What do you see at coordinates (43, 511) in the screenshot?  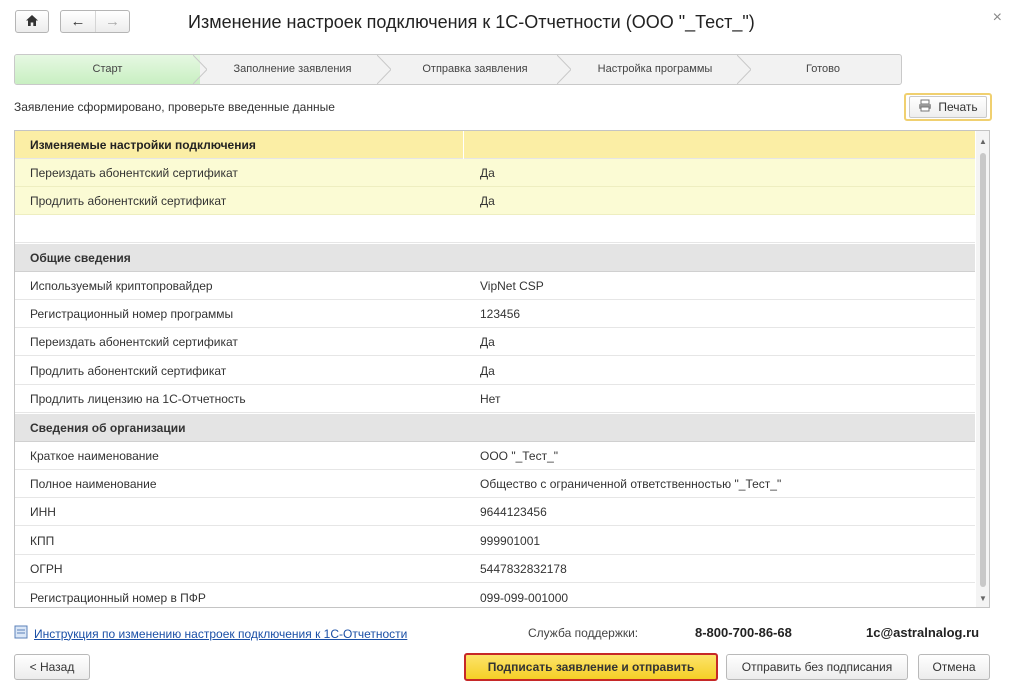 I see `field-name: ИНН` at bounding box center [43, 511].